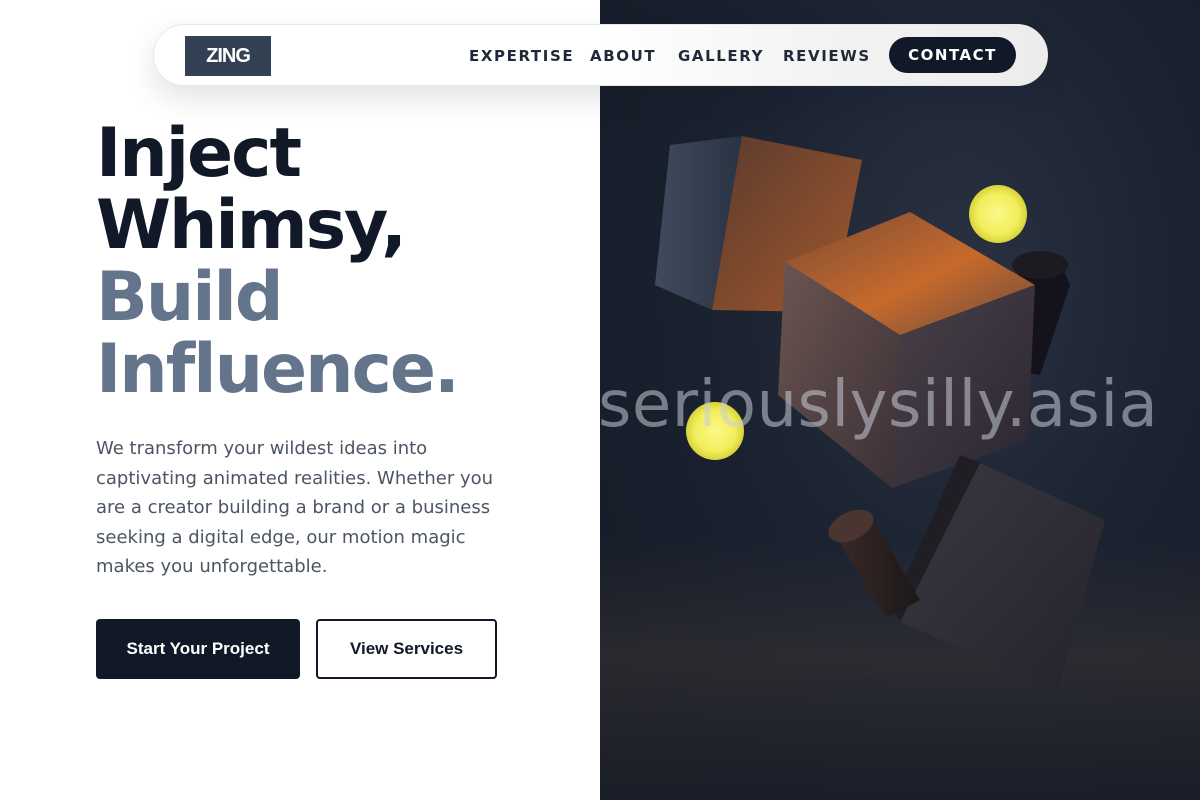  Describe the element at coordinates (278, 369) in the screenshot. I see `headline-line-4: Influence.` at that location.